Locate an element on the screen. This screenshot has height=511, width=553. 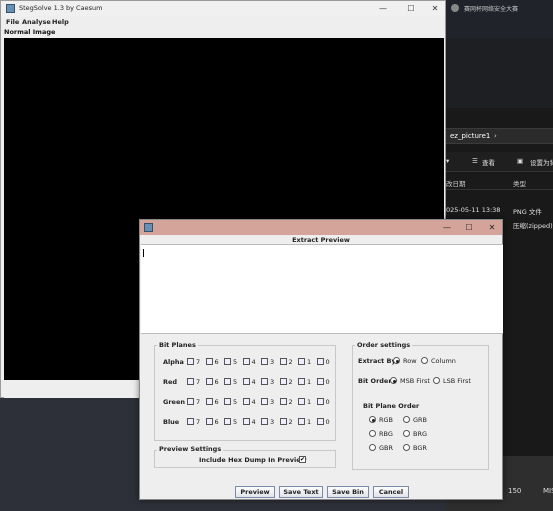
plane-order-brg-label: BRG is located at coordinates (420, 434).